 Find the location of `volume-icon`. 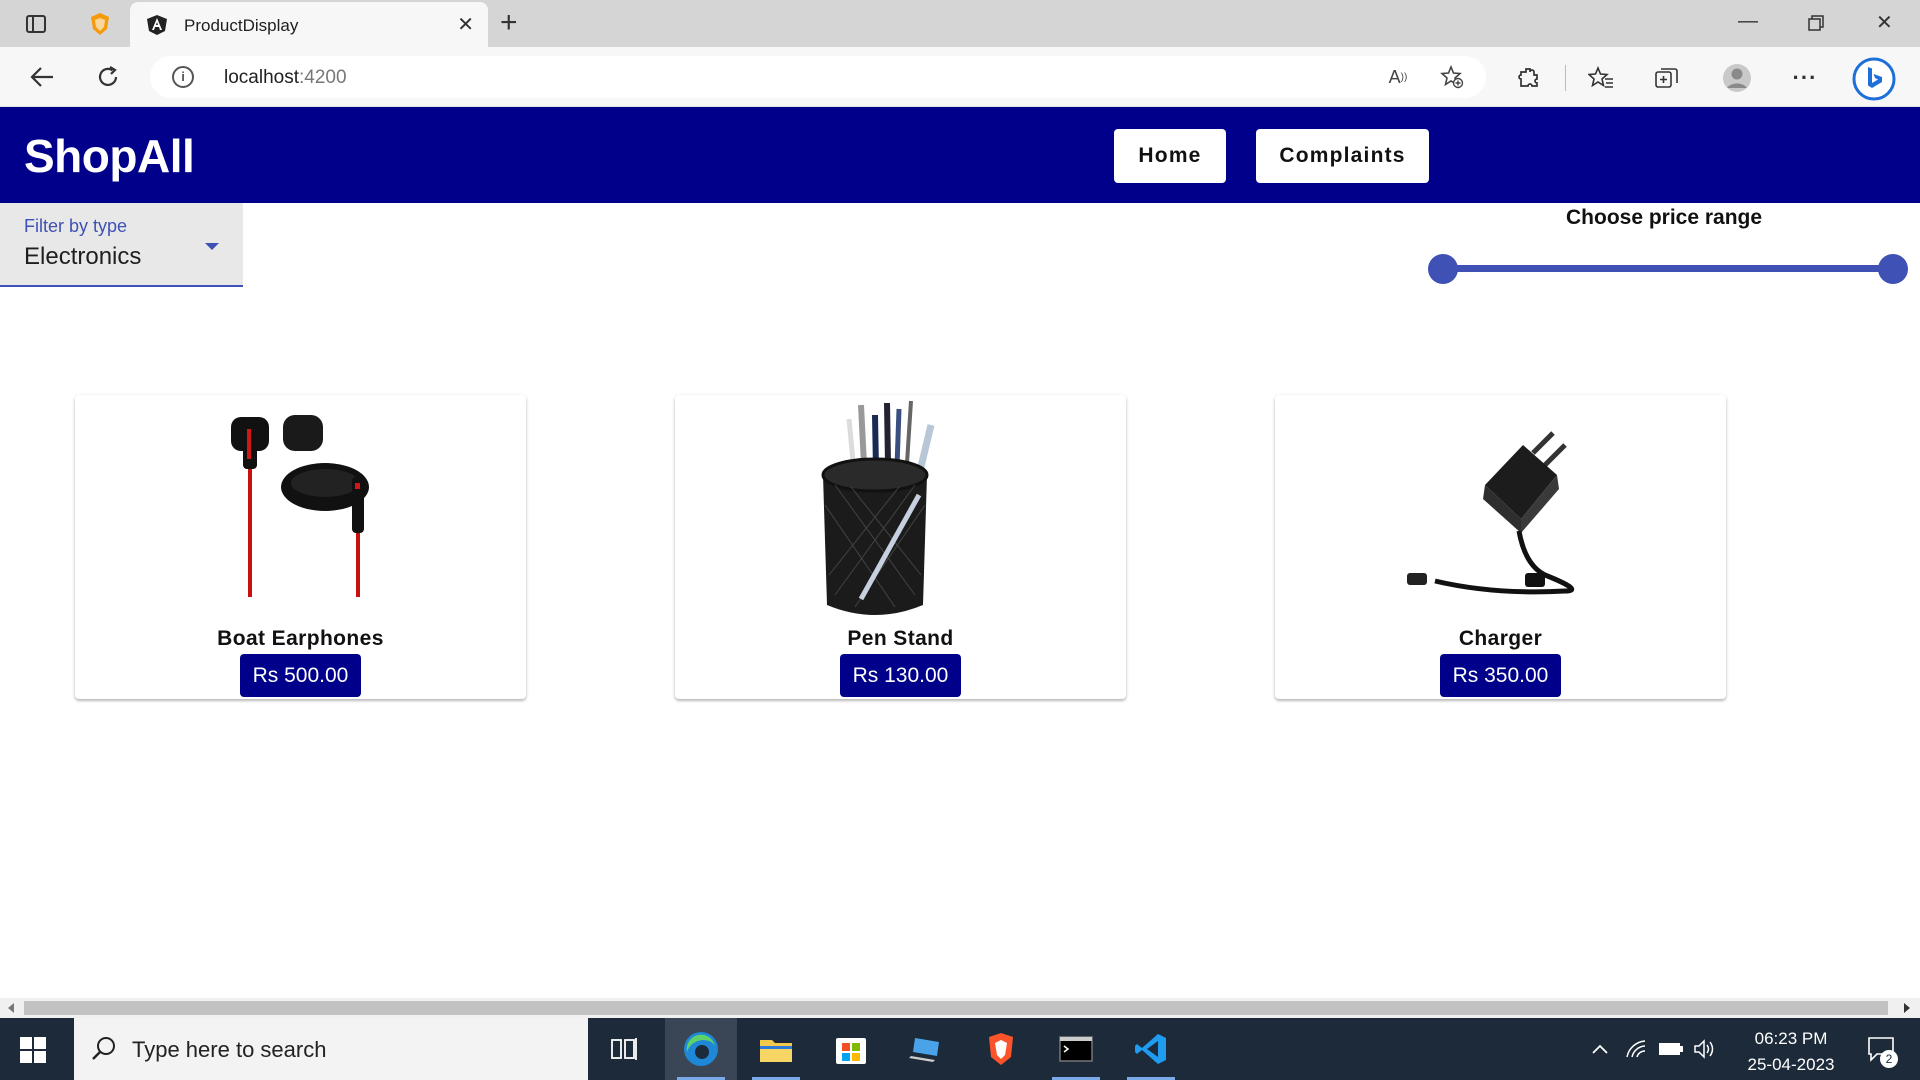

volume-icon is located at coordinates (1705, 1049).